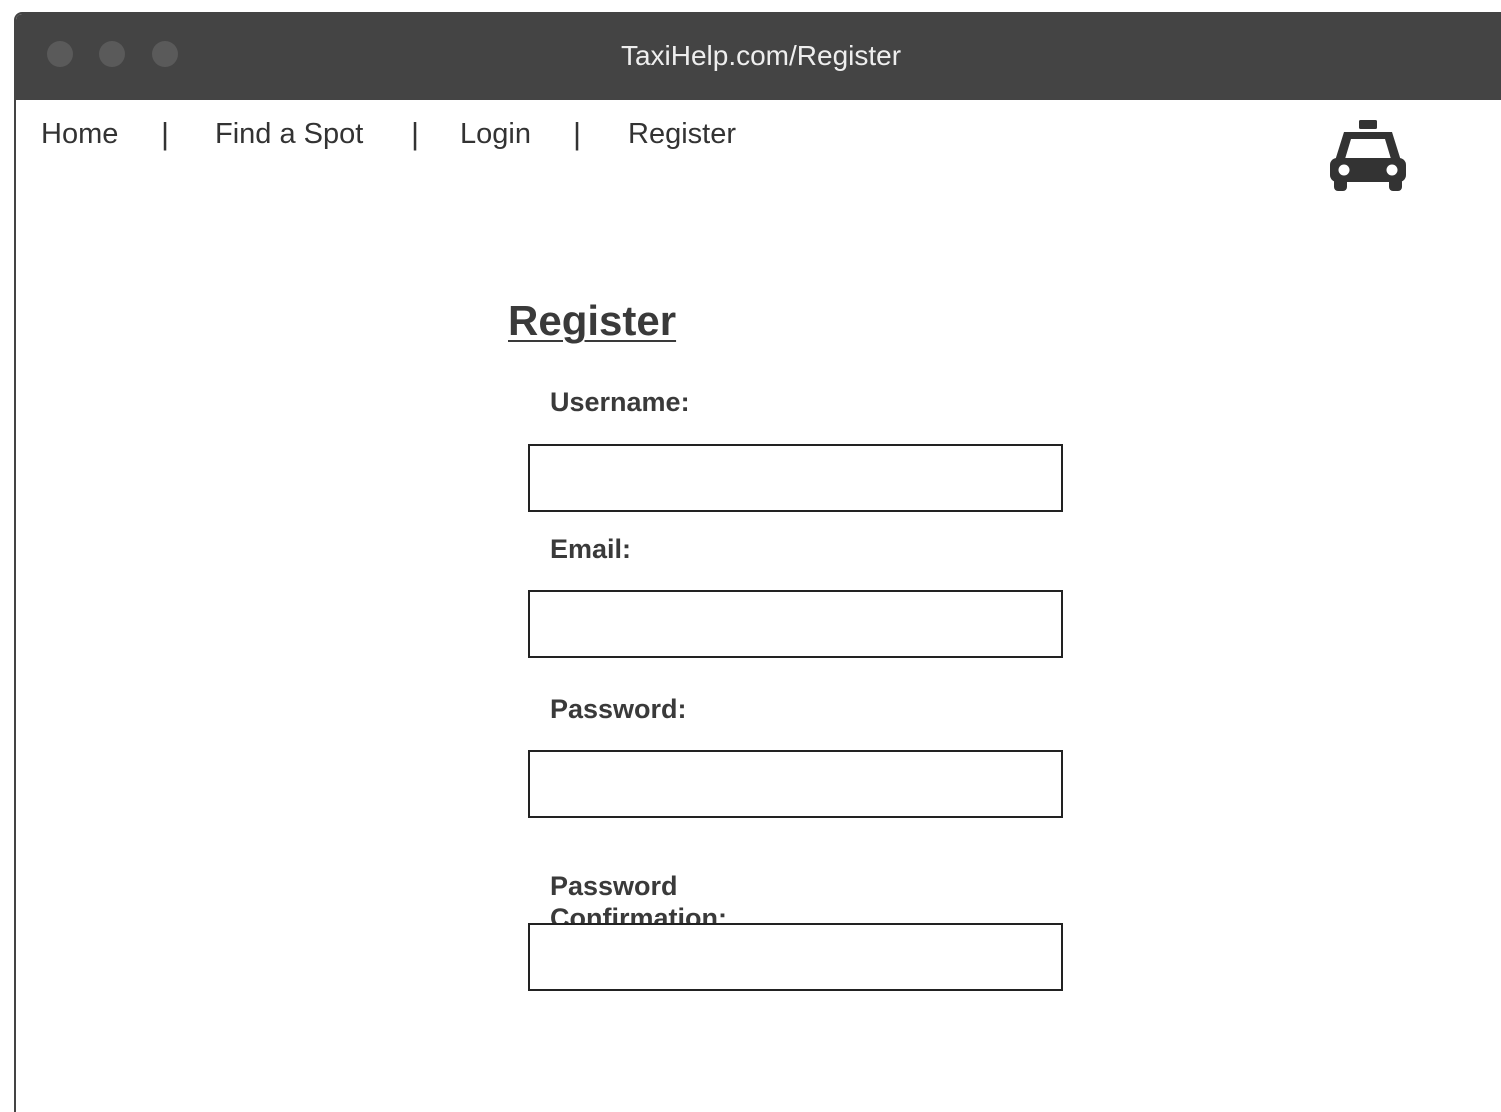 This screenshot has width=1501, height=1112. What do you see at coordinates (592, 320) in the screenshot?
I see `page-title: Register` at bounding box center [592, 320].